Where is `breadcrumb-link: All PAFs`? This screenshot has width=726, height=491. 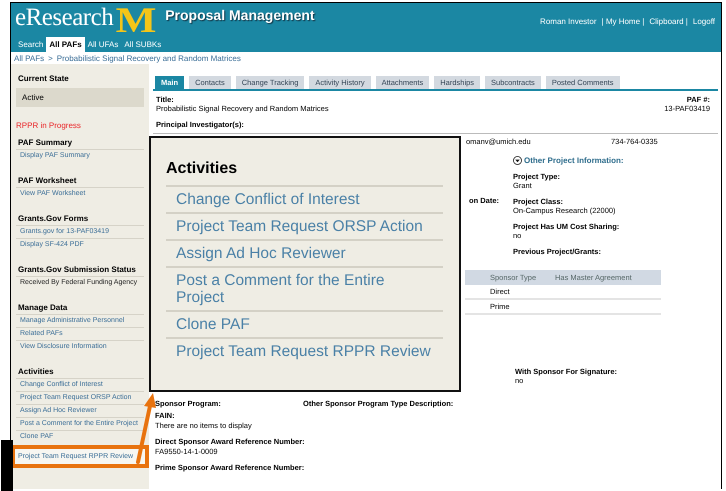 breadcrumb-link: All PAFs is located at coordinates (29, 58).